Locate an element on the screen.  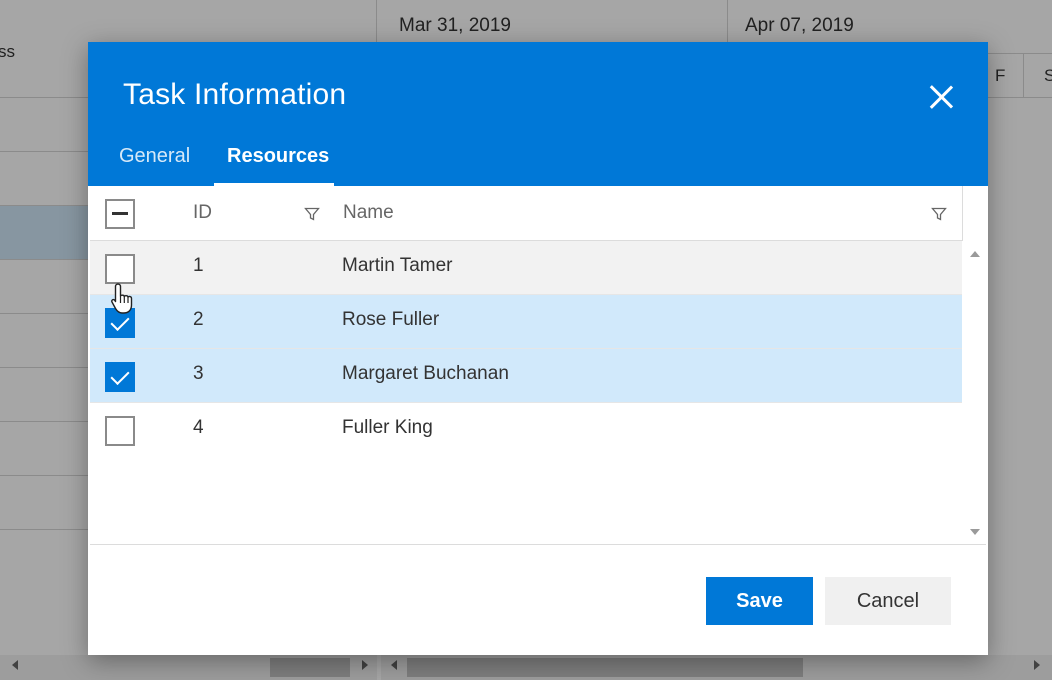
table-row: 3 Margaret Buchanan is located at coordinates (526, 376).